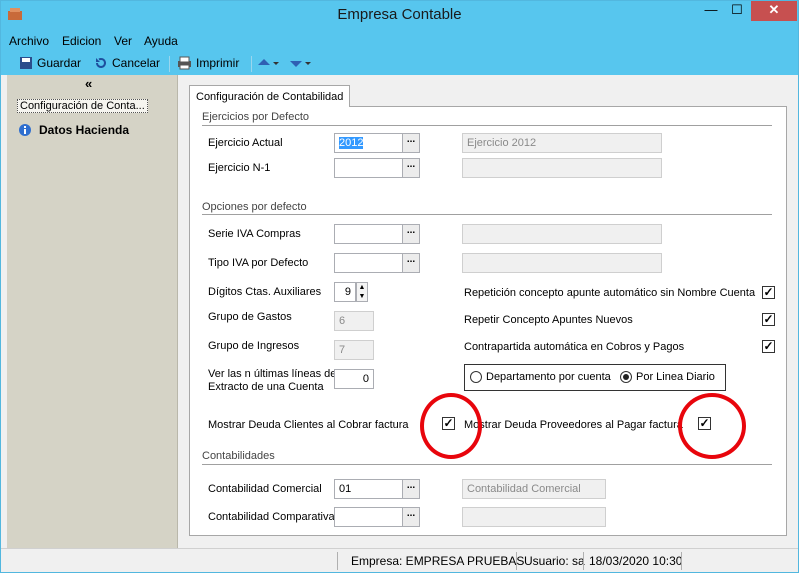 The width and height of the screenshot is (799, 573). I want to click on sidebar-item-label: Datos Hacienda, so click(84, 130).